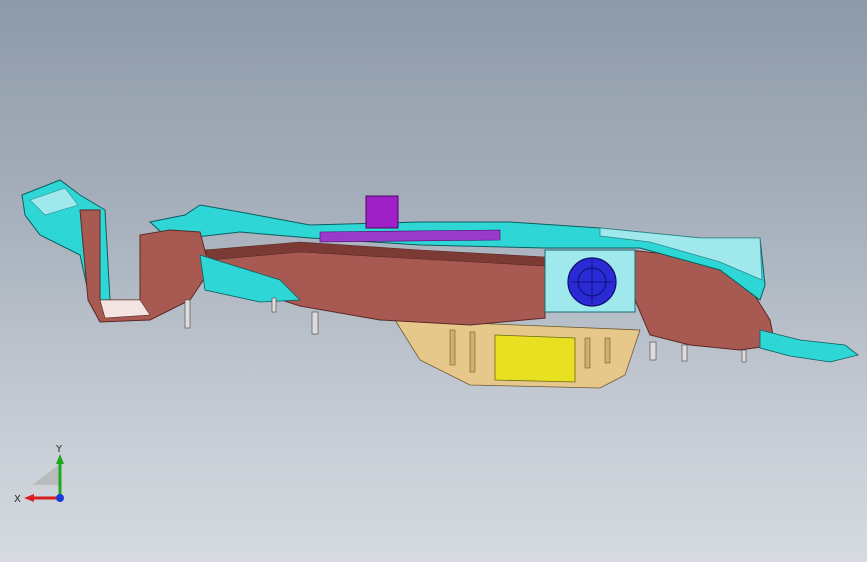  Describe the element at coordinates (382, 212) in the screenshot. I see `purple-clip` at that location.